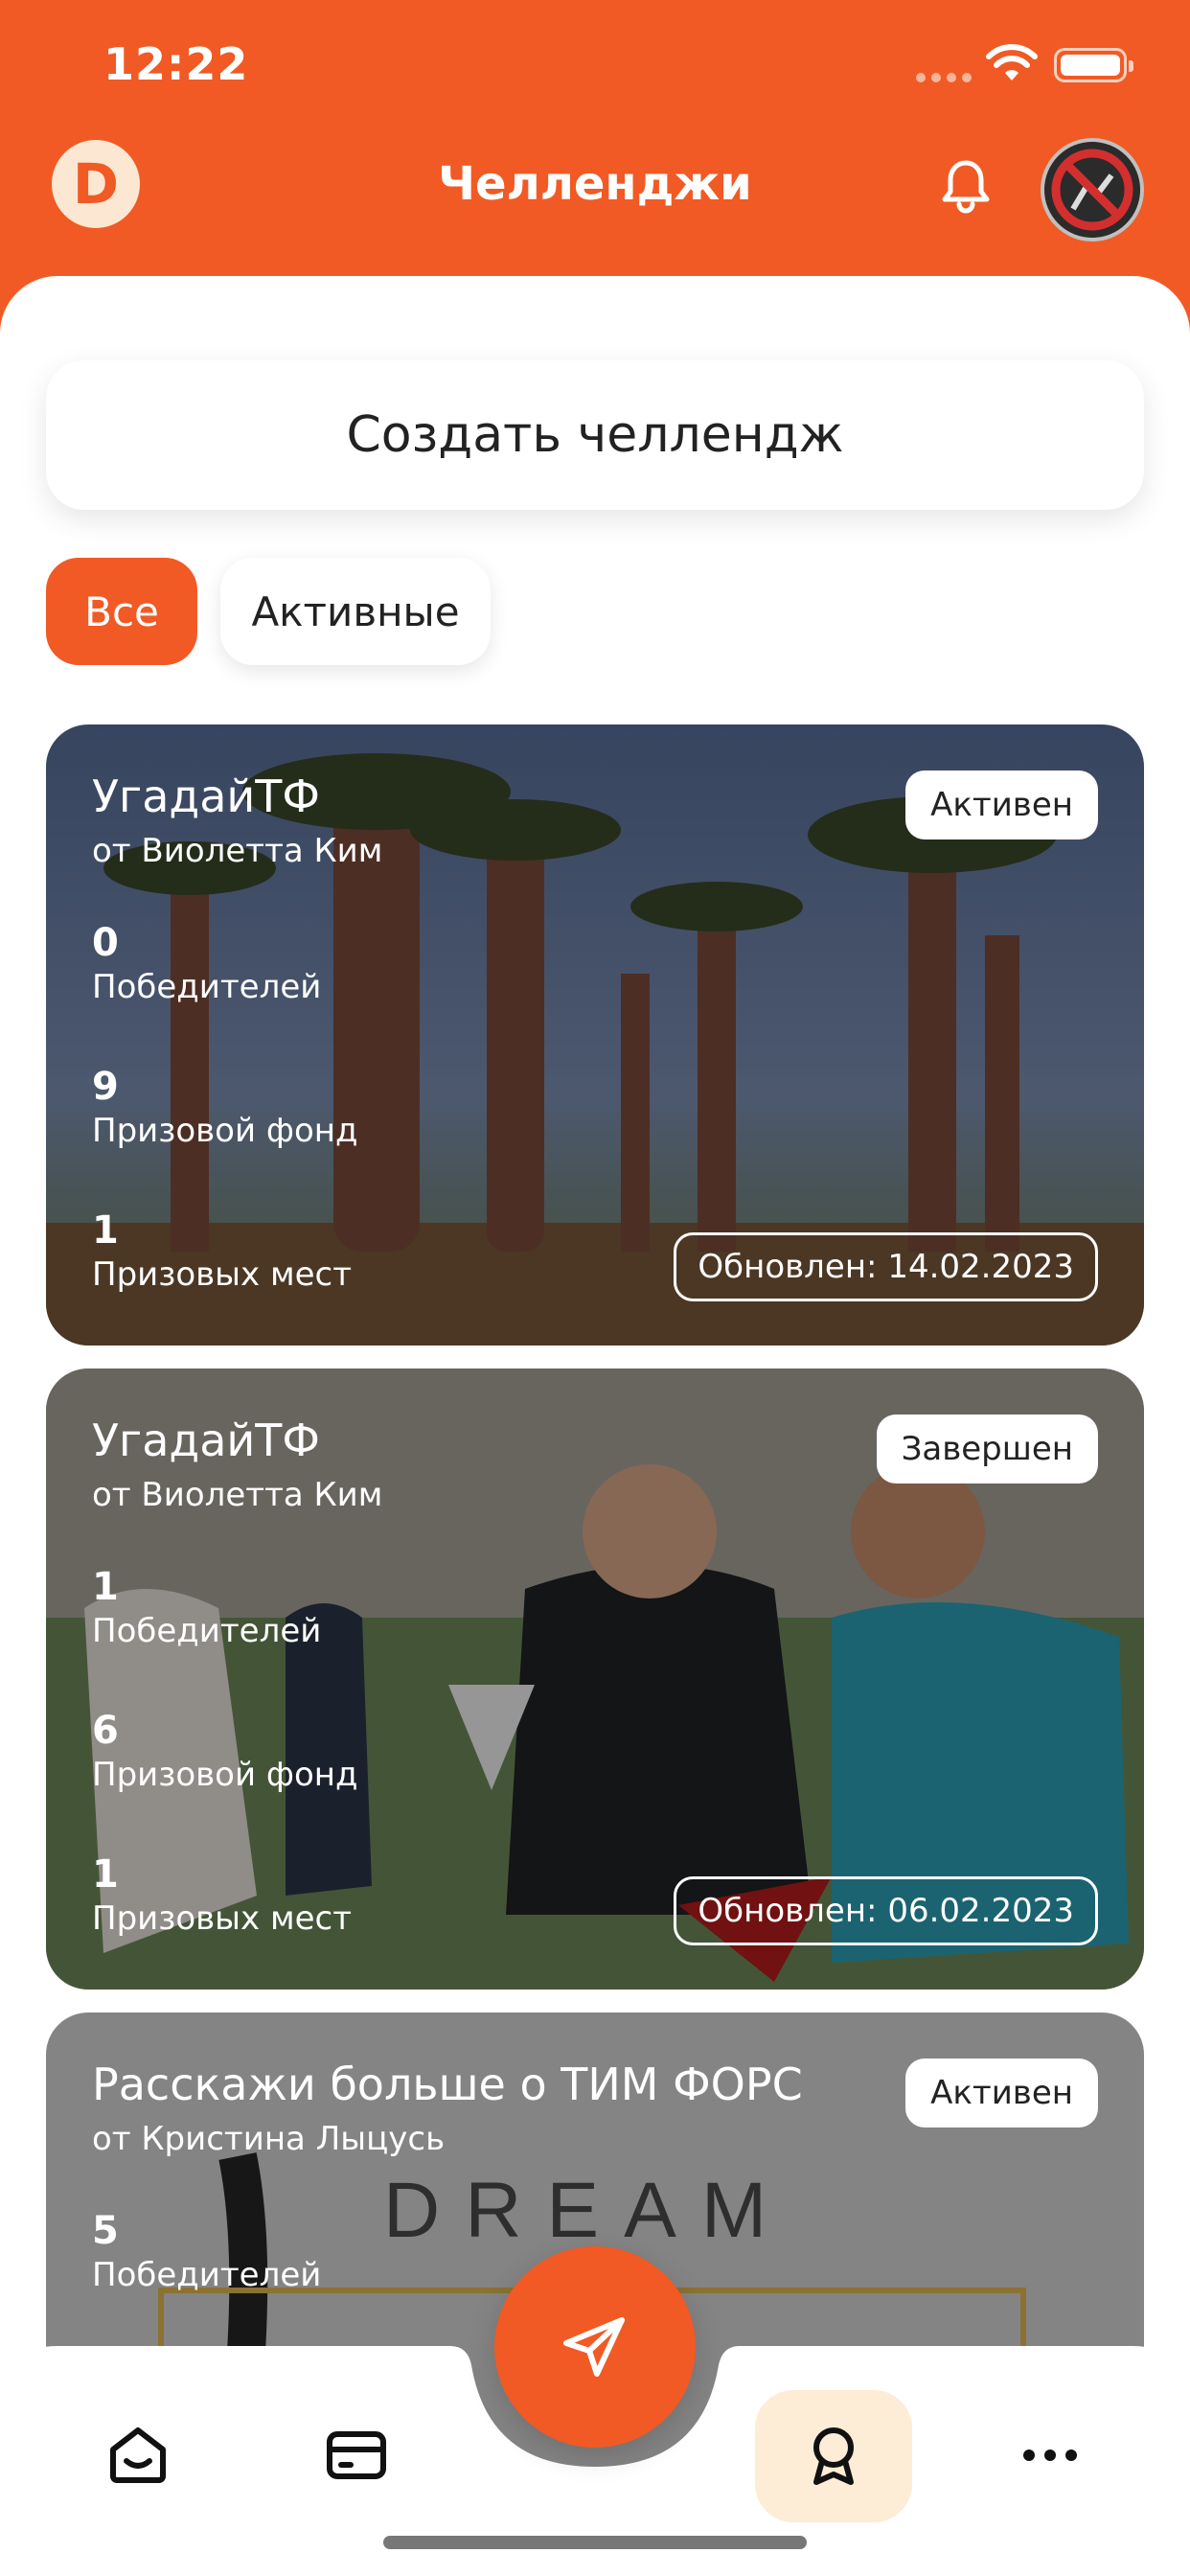  I want to click on page-title: Челленджи, so click(595, 184).